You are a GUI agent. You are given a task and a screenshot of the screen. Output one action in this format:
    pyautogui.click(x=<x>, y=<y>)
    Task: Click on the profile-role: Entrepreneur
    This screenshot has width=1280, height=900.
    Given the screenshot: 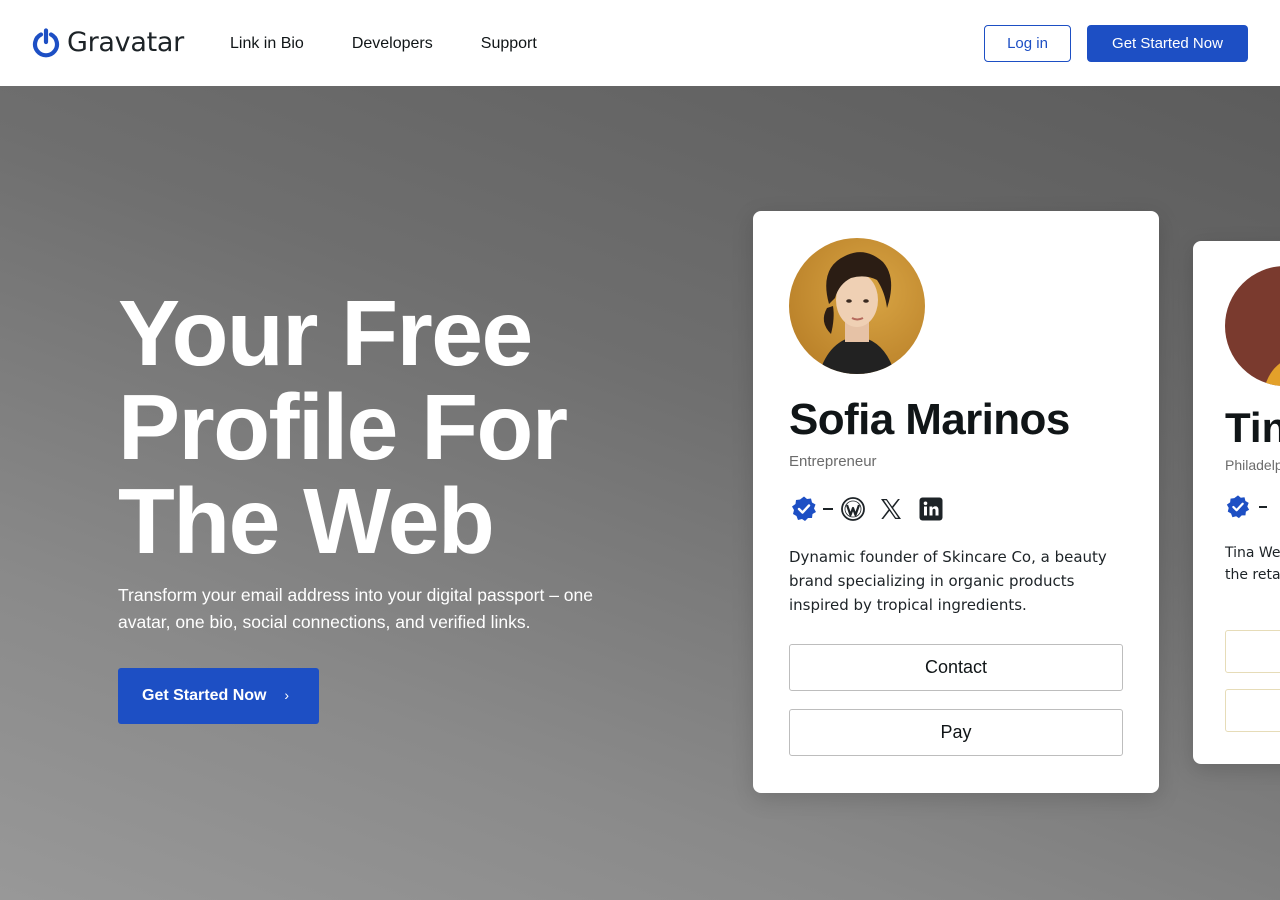 What is the action you would take?
    pyautogui.click(x=833, y=461)
    